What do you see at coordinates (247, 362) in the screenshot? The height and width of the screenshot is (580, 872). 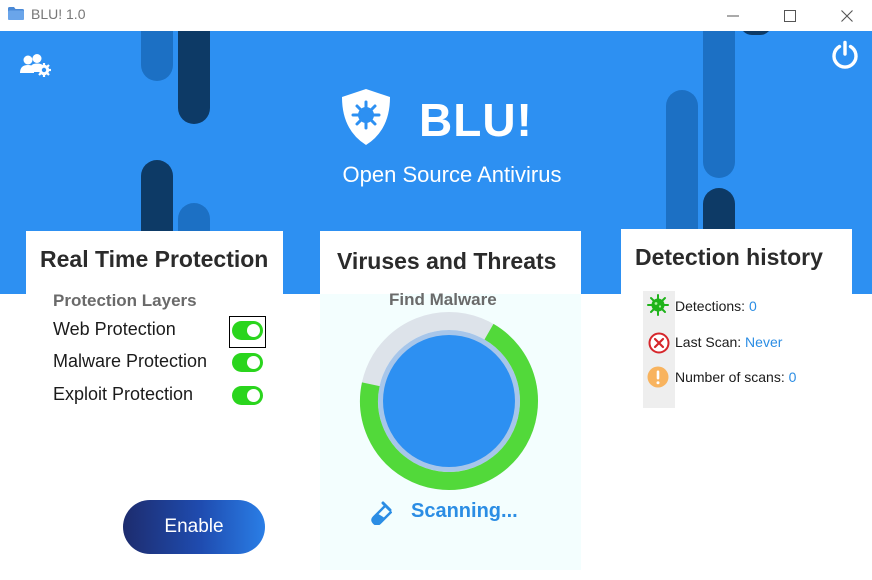 I see `malware-protection-toggle` at bounding box center [247, 362].